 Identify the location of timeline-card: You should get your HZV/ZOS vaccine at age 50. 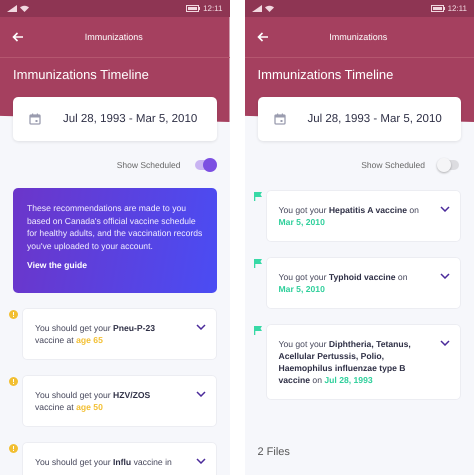
(119, 401).